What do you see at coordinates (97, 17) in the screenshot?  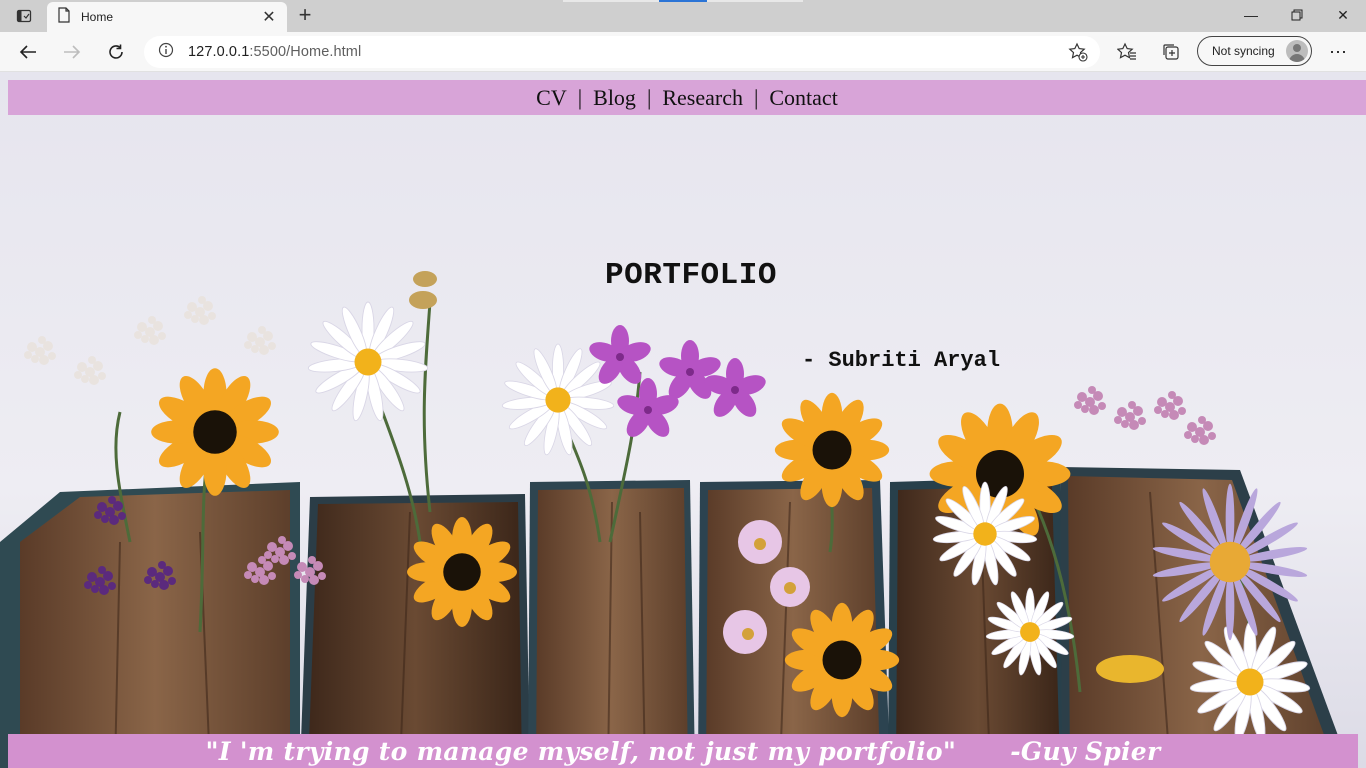 I see `tab-title: Home` at bounding box center [97, 17].